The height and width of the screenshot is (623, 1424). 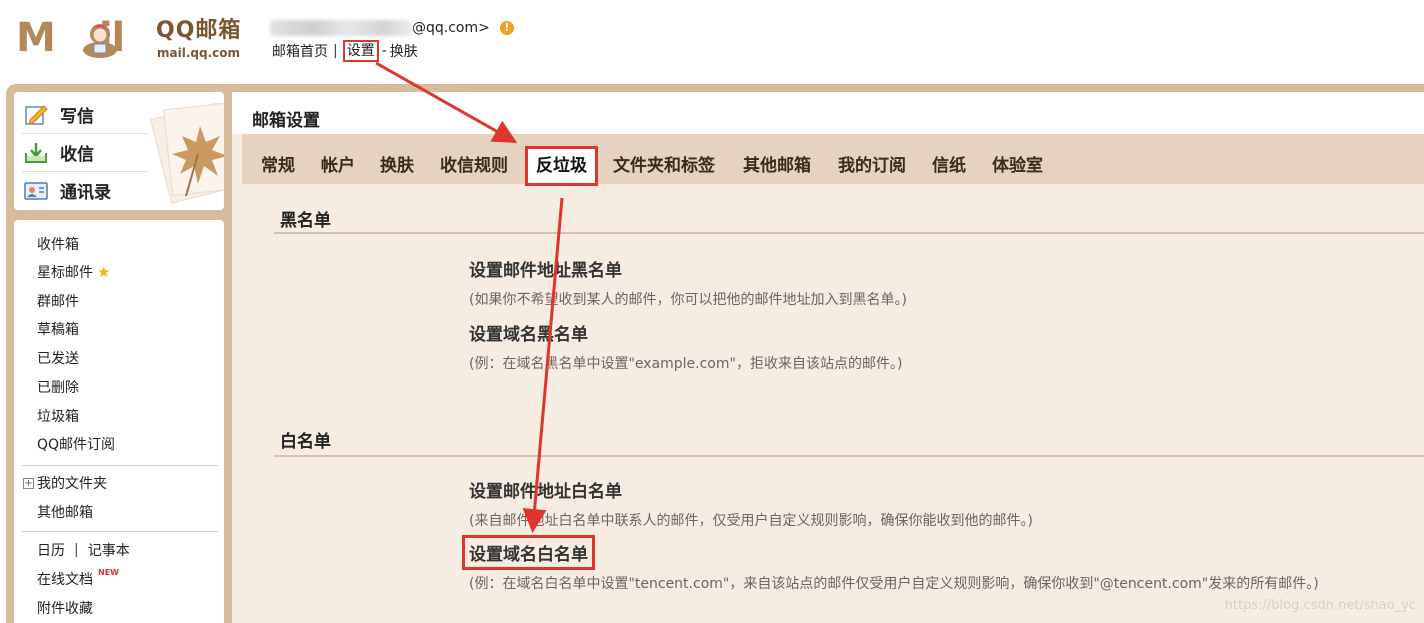 What do you see at coordinates (83, 550) in the screenshot?
I see `tools-row: 日历 | 记事本` at bounding box center [83, 550].